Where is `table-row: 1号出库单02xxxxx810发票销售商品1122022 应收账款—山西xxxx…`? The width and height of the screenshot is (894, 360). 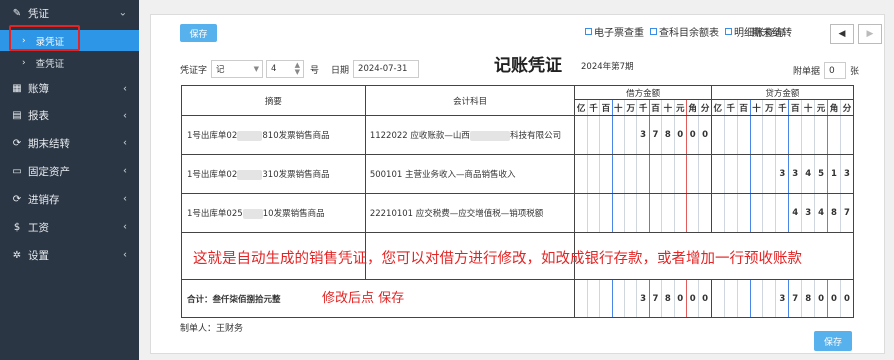 table-row: 1号出库单02xxxxx810发票销售商品1122022 应收账款—山西xxxx… is located at coordinates (518, 135).